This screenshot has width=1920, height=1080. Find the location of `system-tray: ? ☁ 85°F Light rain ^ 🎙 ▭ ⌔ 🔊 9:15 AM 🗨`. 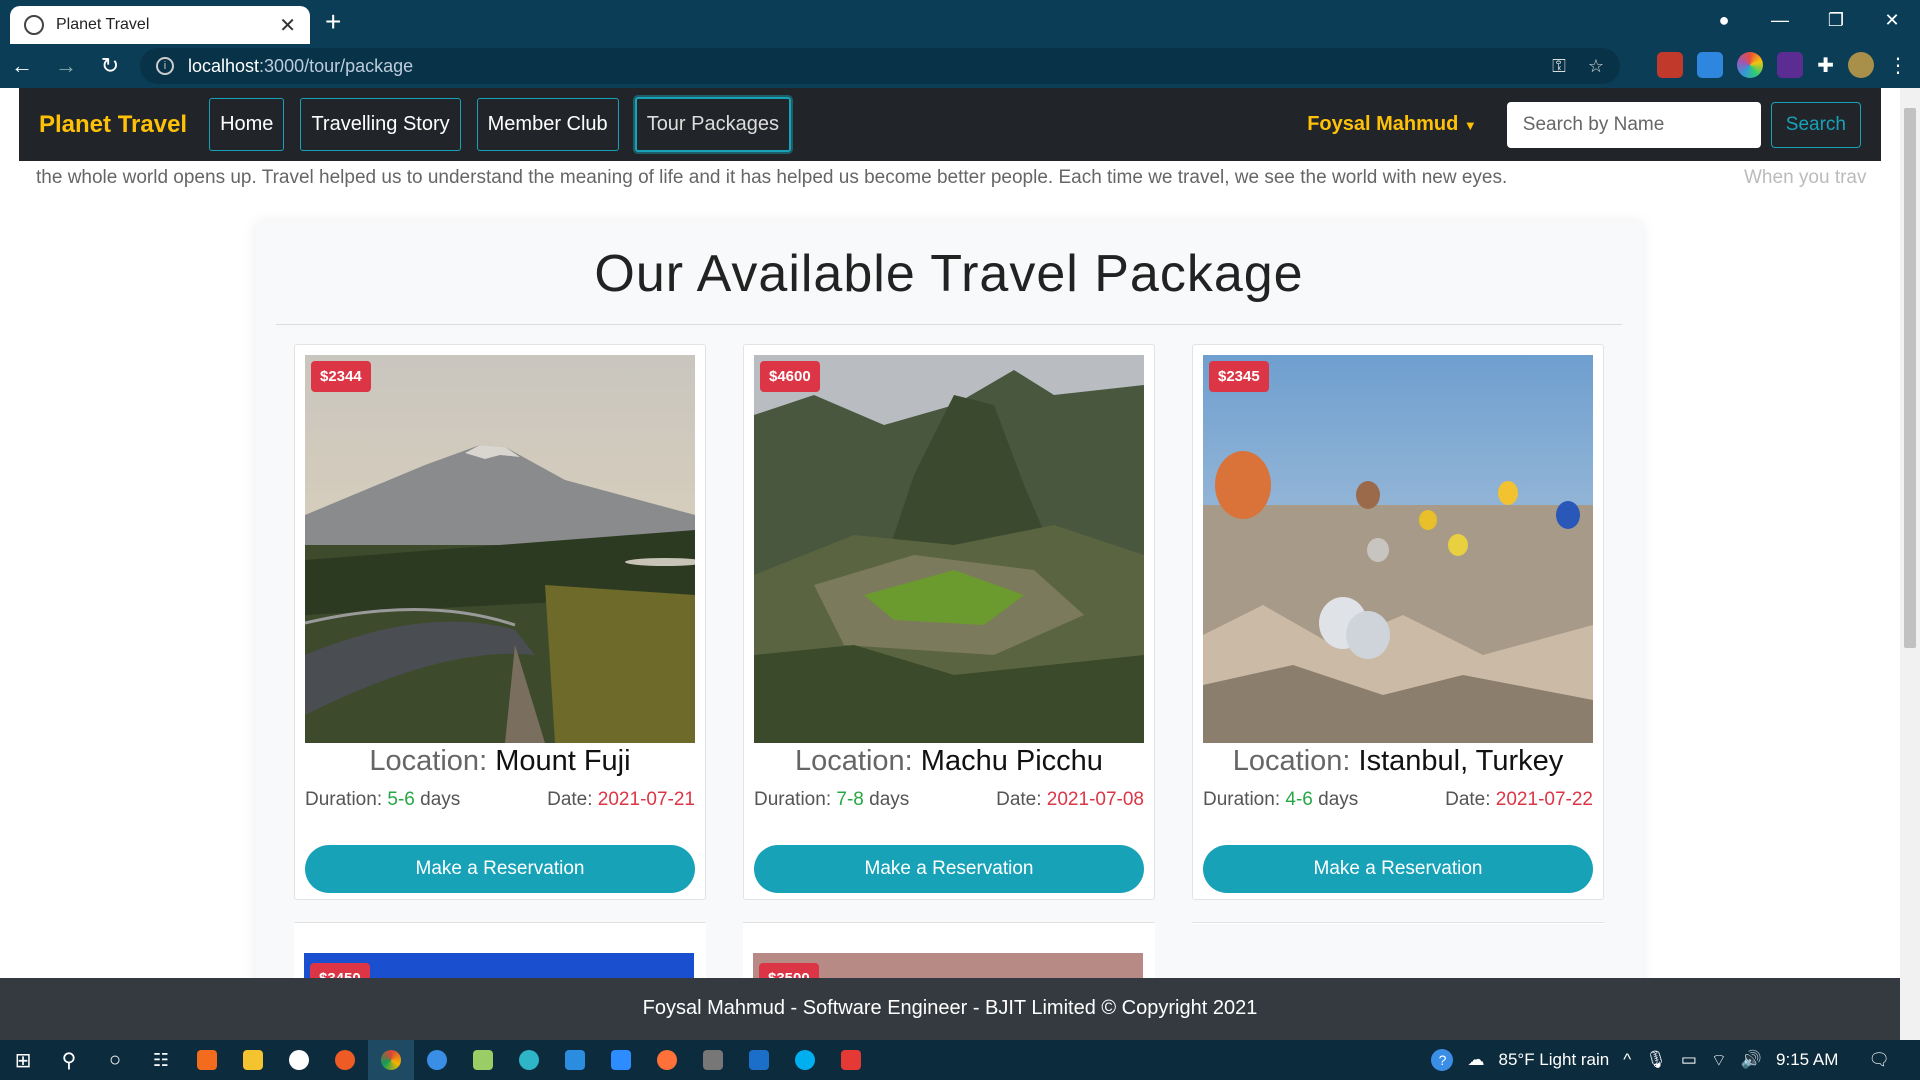

system-tray: ? ☁ 85°F Light rain ^ 🎙 ▭ ⌔ 🔊 9:15 AM 🗨 is located at coordinates (1675, 1060).